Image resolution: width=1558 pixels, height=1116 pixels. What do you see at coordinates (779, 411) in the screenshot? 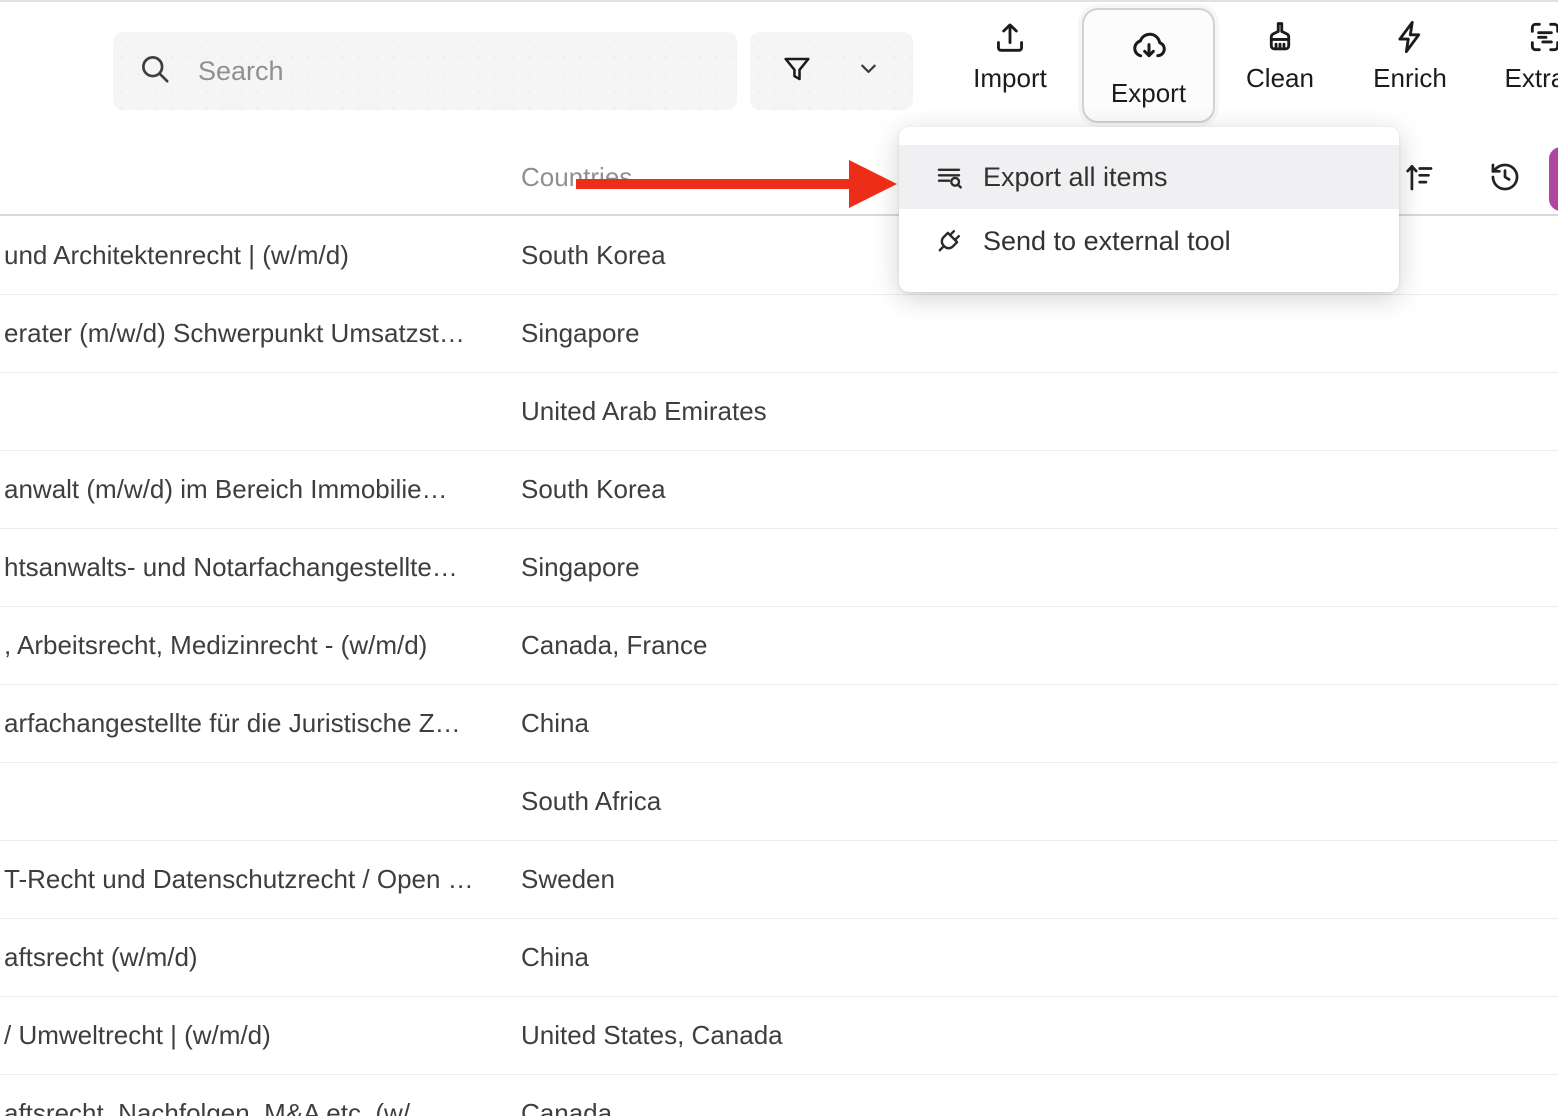
I see `table-row: United Arab Emirates` at bounding box center [779, 411].